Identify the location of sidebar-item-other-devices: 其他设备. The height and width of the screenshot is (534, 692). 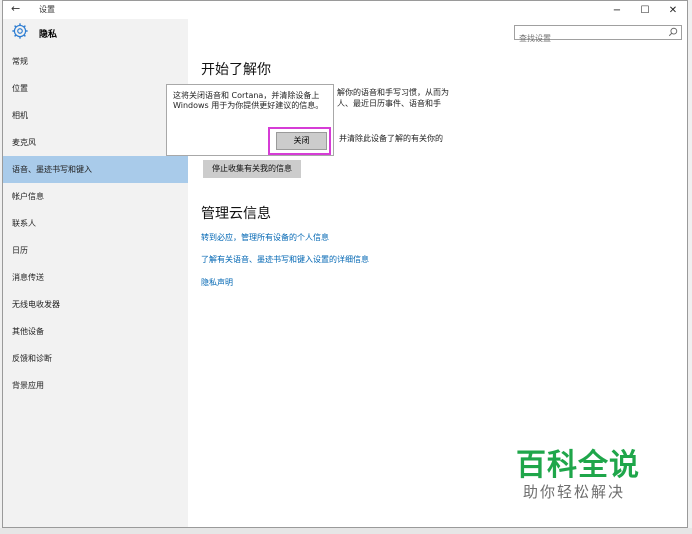
(95, 331).